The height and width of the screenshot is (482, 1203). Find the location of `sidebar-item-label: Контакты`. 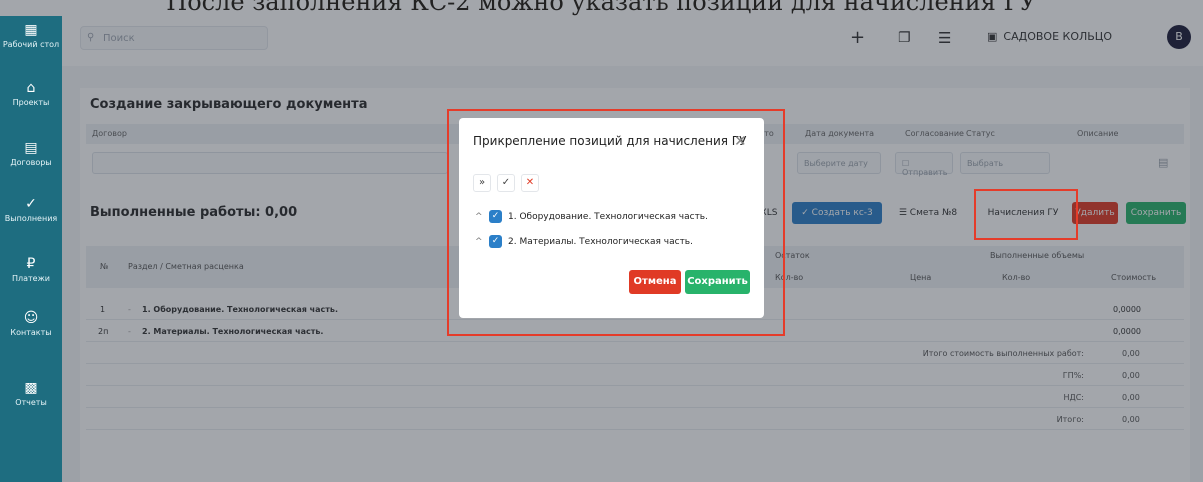

sidebar-item-label: Контакты is located at coordinates (31, 332).